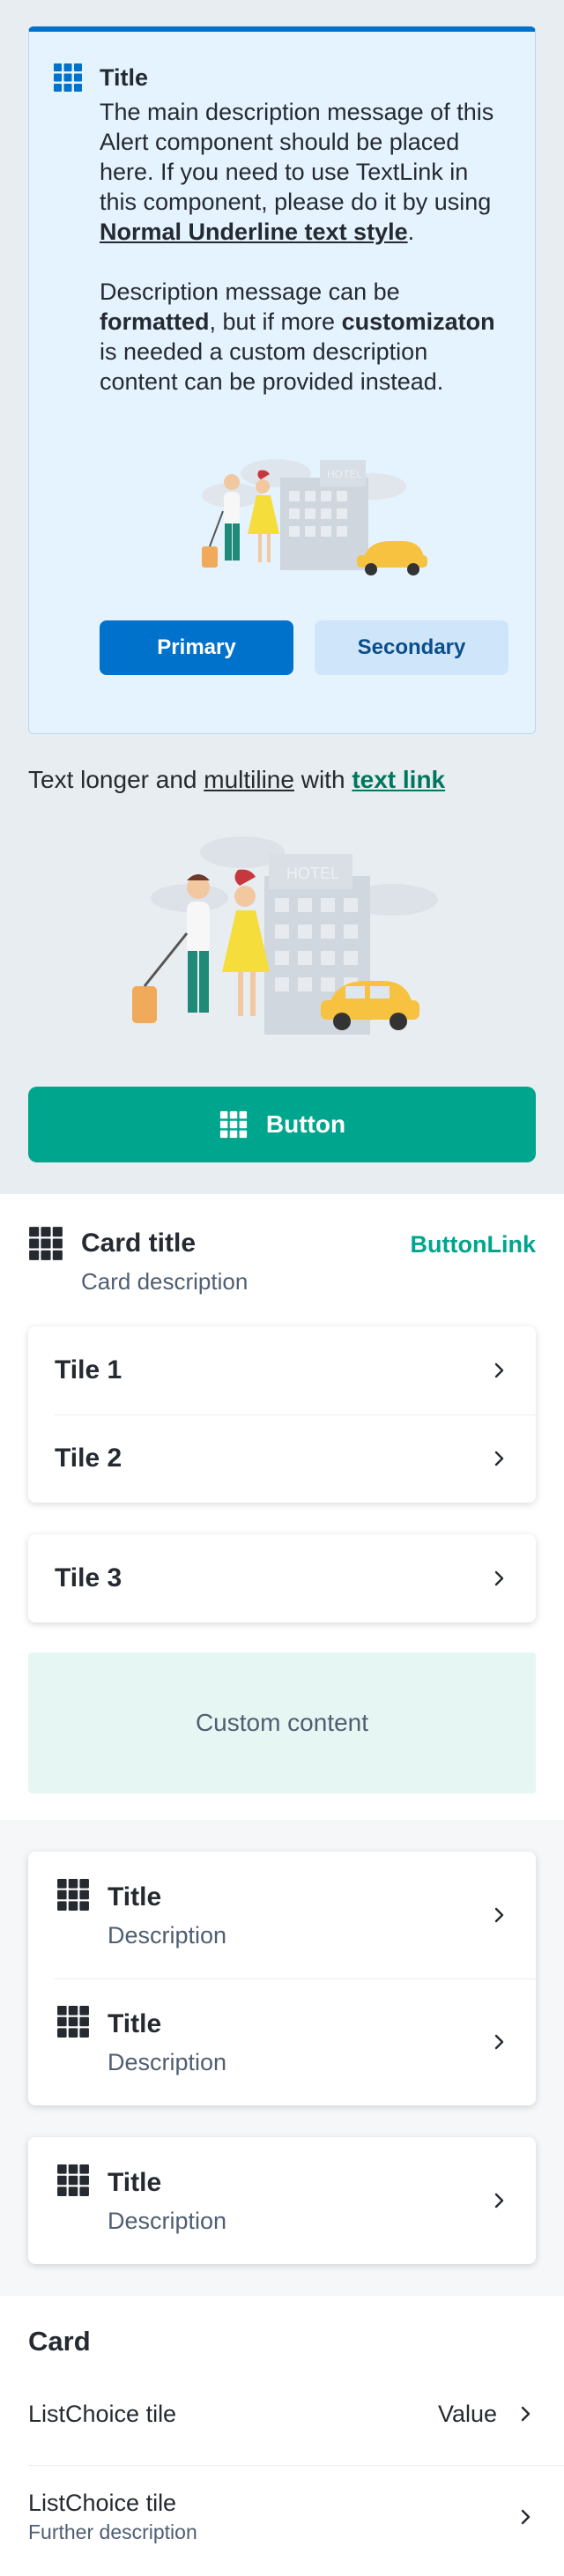 The height and width of the screenshot is (2576, 564). I want to click on tile-2: Tile 2, so click(282, 1458).